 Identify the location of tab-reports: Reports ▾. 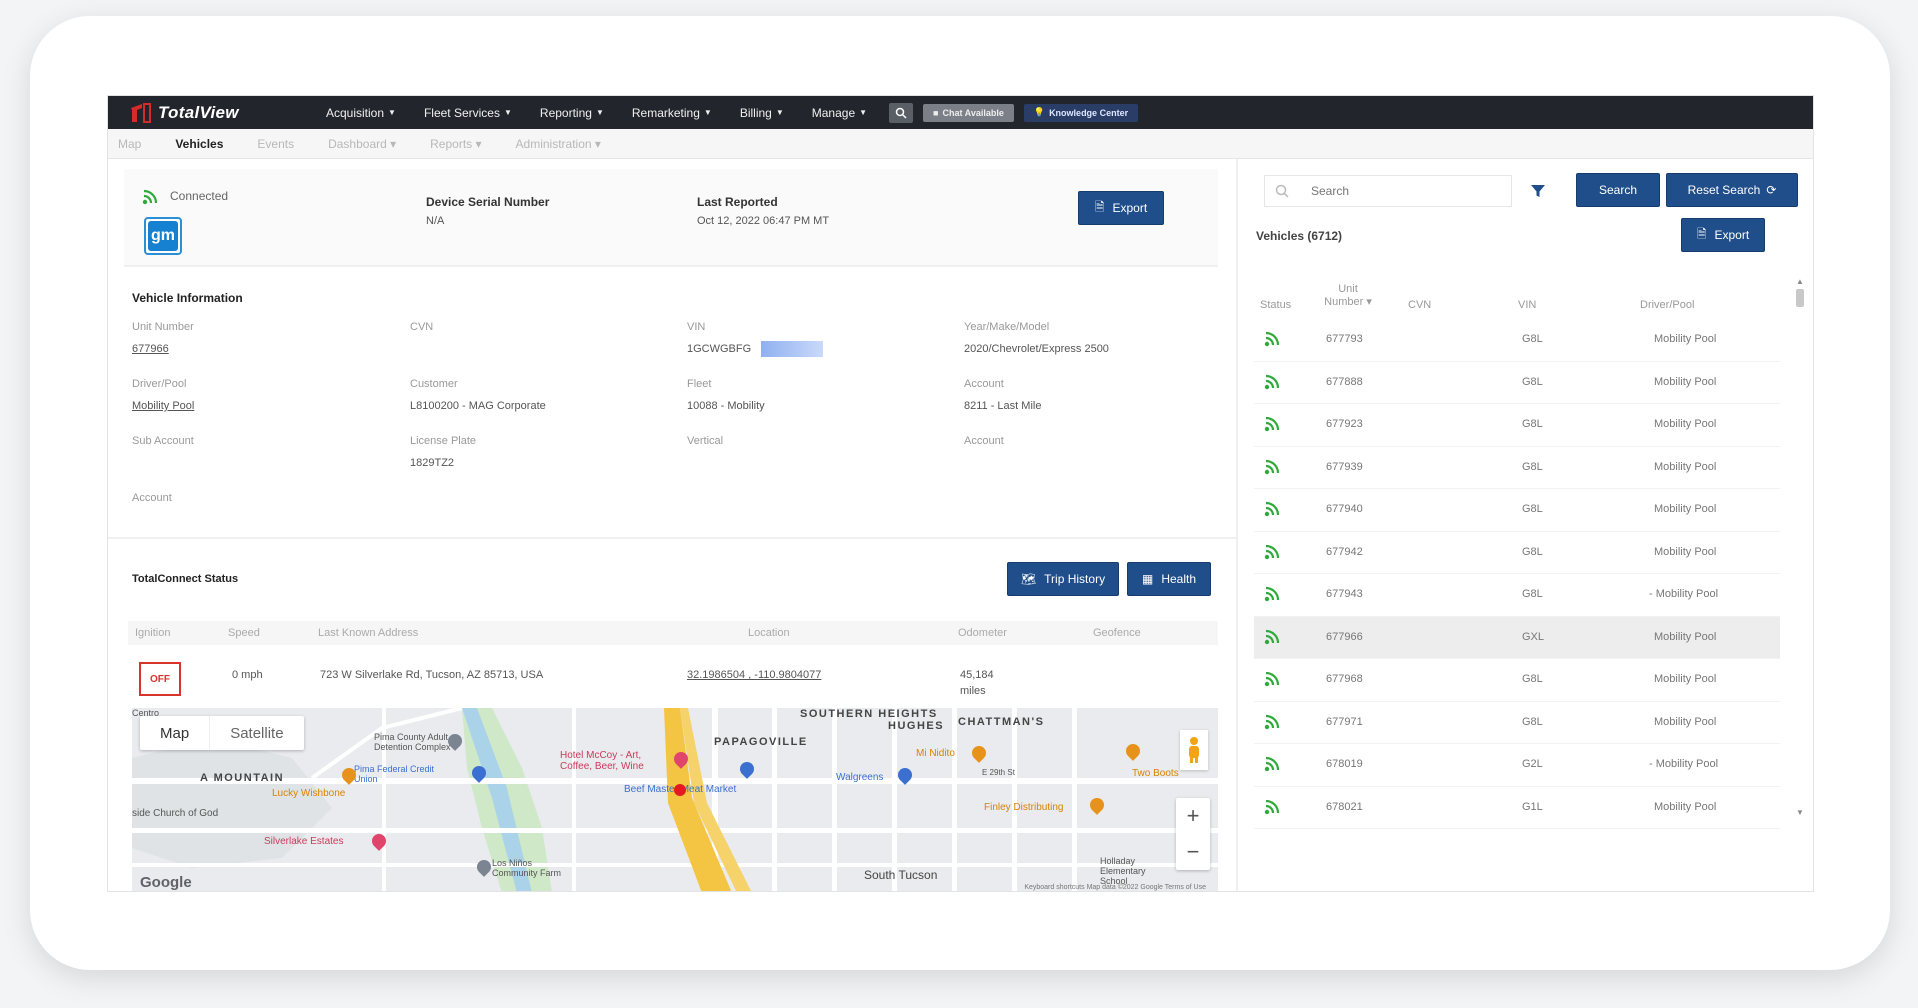
(455, 144).